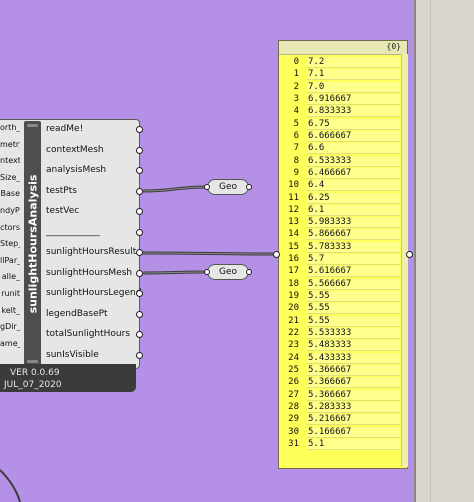 Image resolution: width=474 pixels, height=502 pixels. I want to click on relay-label: Geo, so click(228, 187).